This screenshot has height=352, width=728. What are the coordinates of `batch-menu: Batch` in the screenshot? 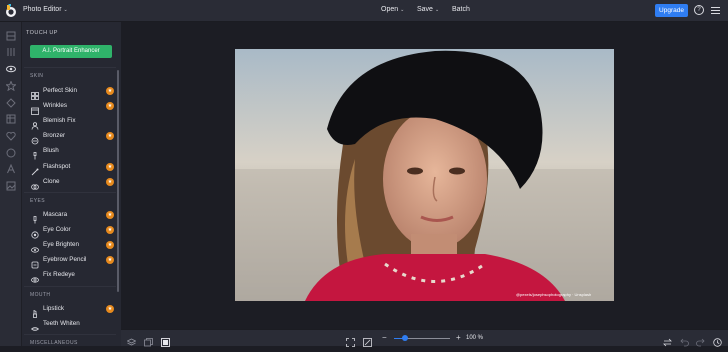 It's located at (461, 9).